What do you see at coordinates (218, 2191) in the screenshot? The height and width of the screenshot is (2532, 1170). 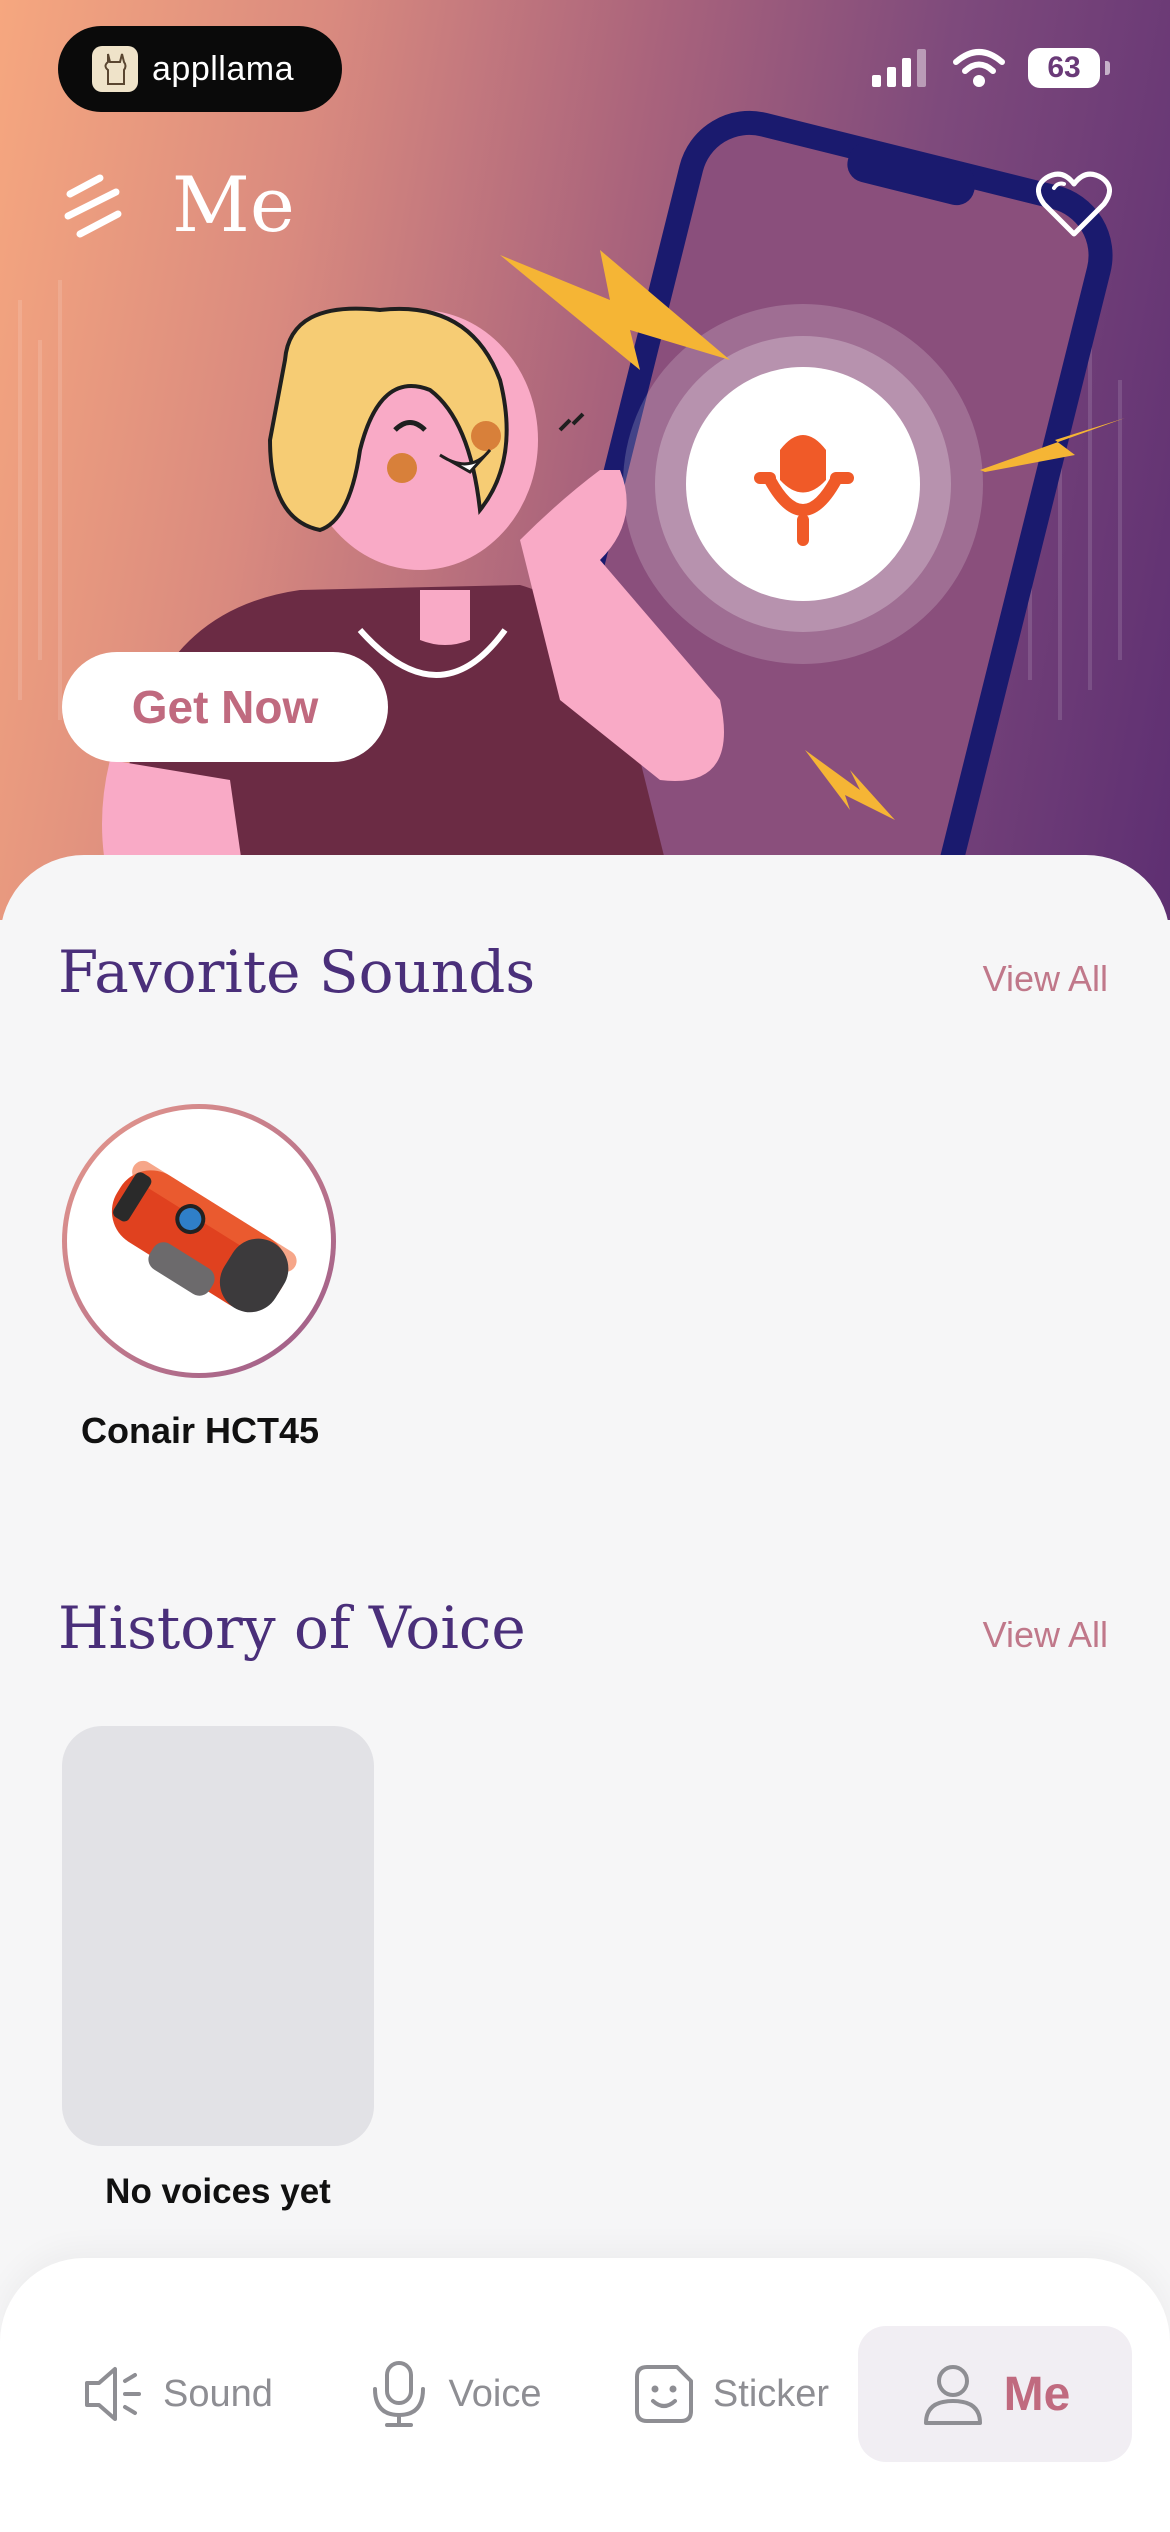 I see `empty-state-label: No voices yet` at bounding box center [218, 2191].